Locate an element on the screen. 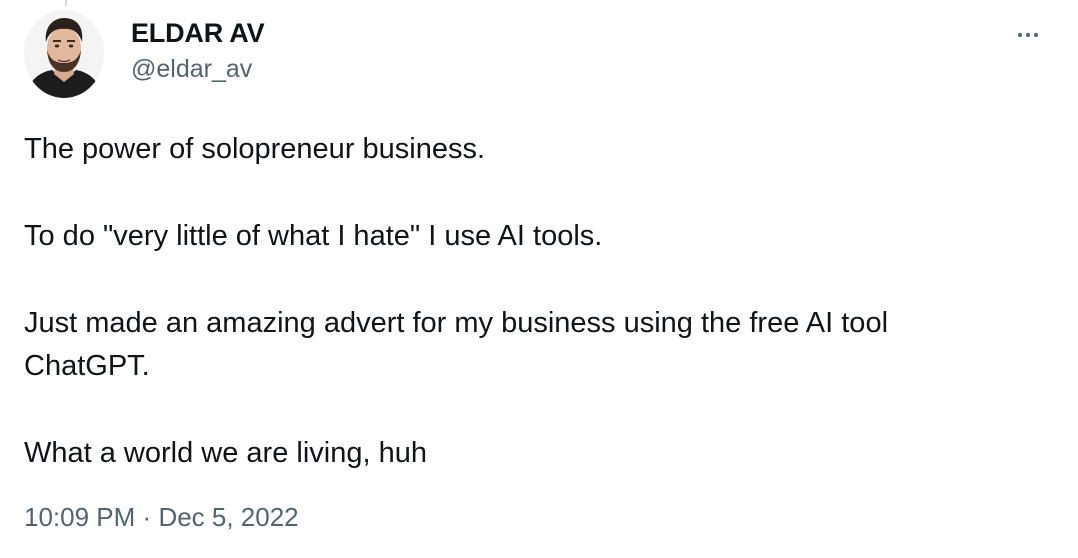 This screenshot has height=558, width=1078. tweet-time: 10:09 PM is located at coordinates (80, 517).